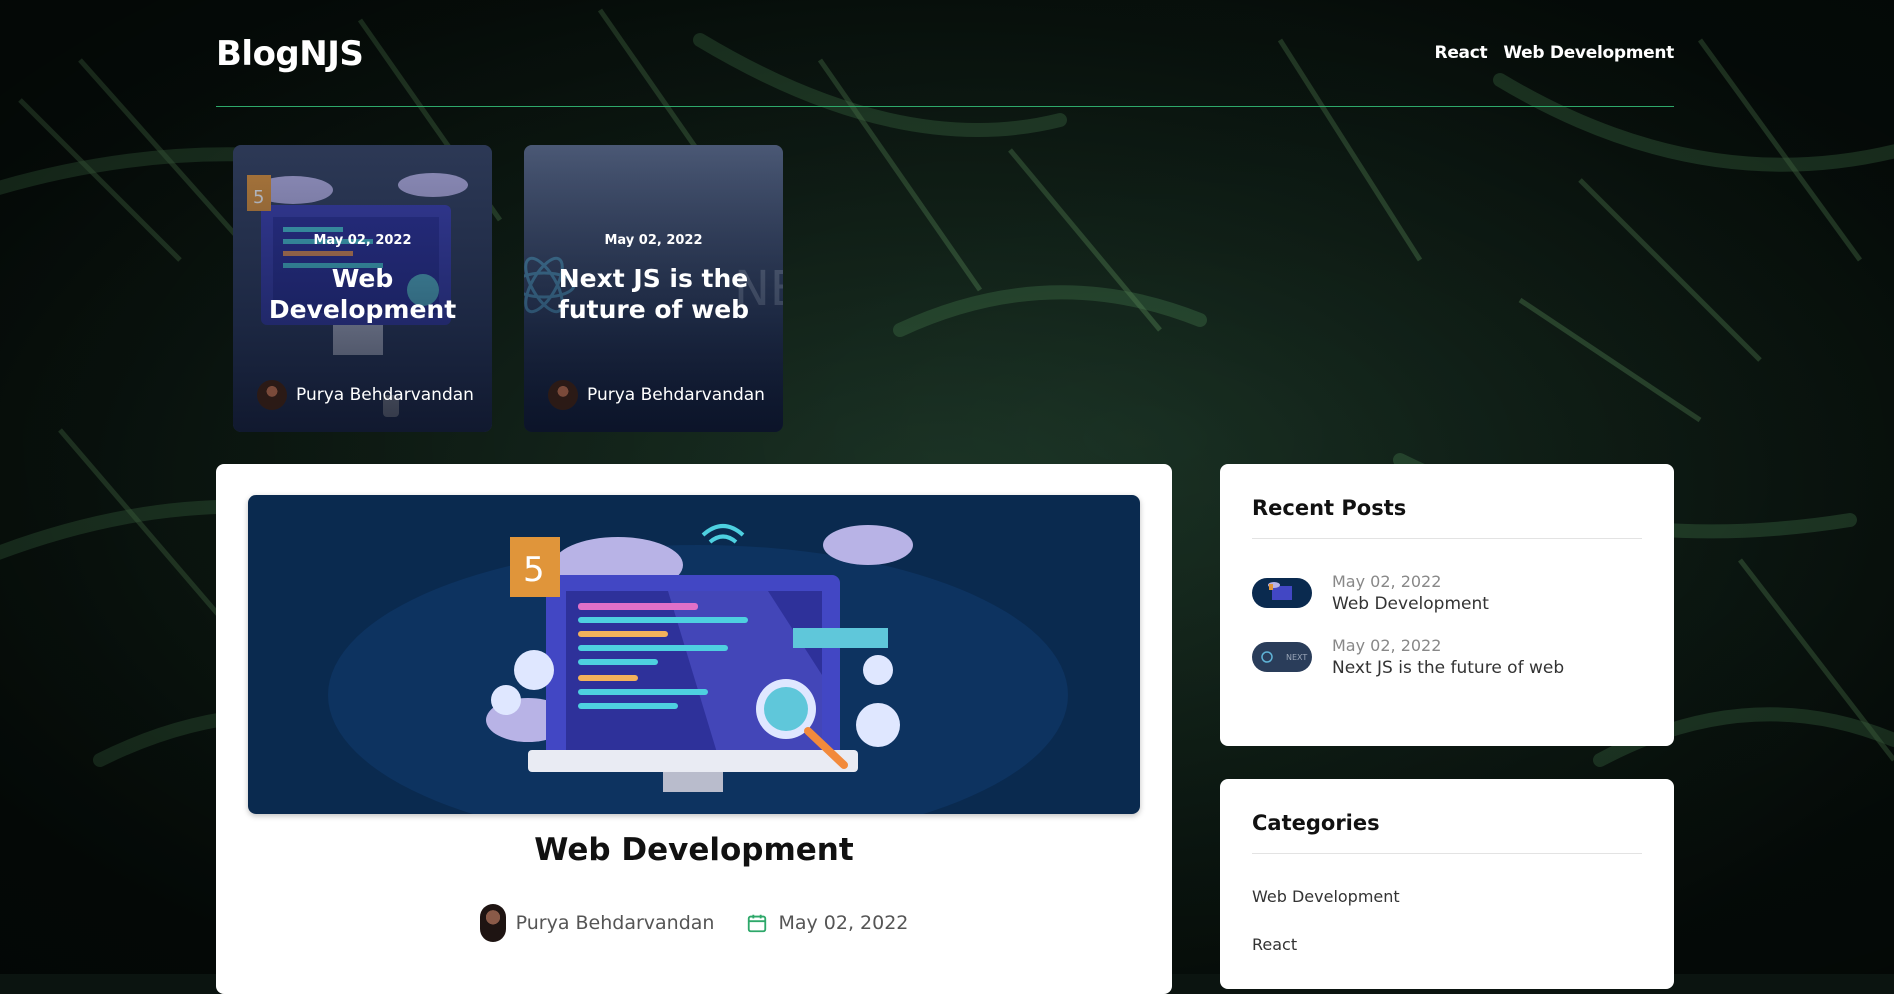 The height and width of the screenshot is (994, 1894). I want to click on calendar-icon, so click(757, 923).